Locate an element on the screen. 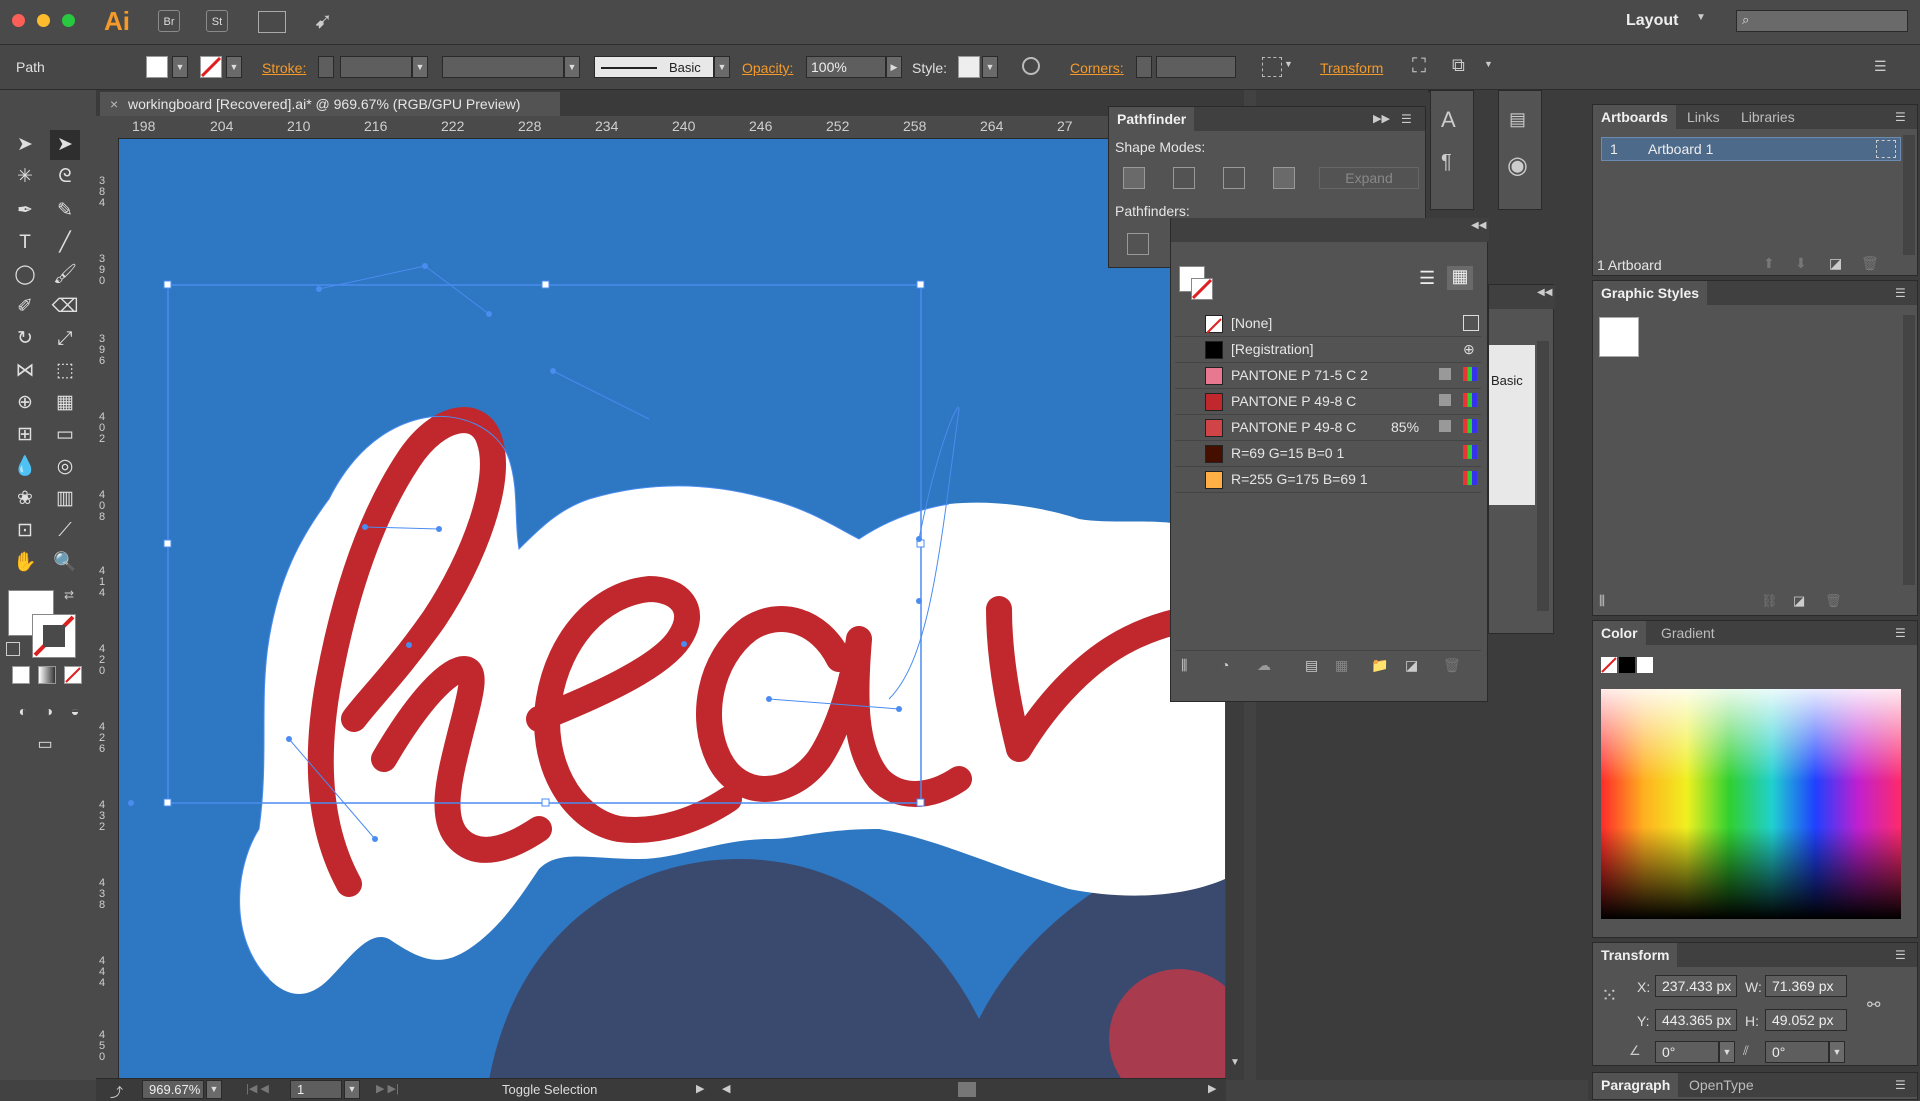  column-graph-tool-icon: ▥ is located at coordinates (65, 499).